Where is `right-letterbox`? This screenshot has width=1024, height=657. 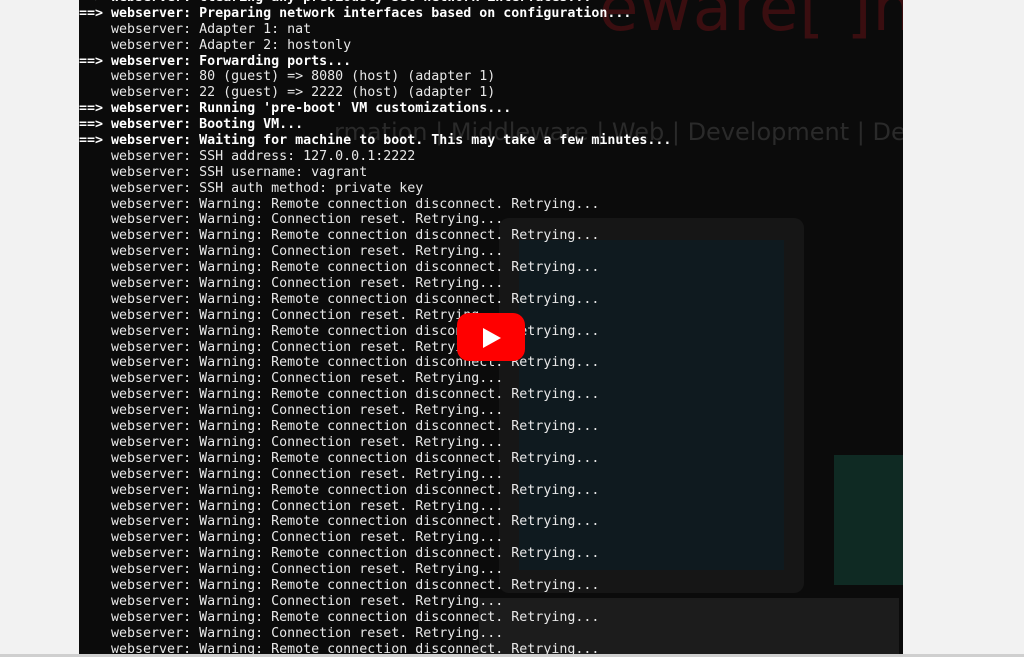 right-letterbox is located at coordinates (963, 328).